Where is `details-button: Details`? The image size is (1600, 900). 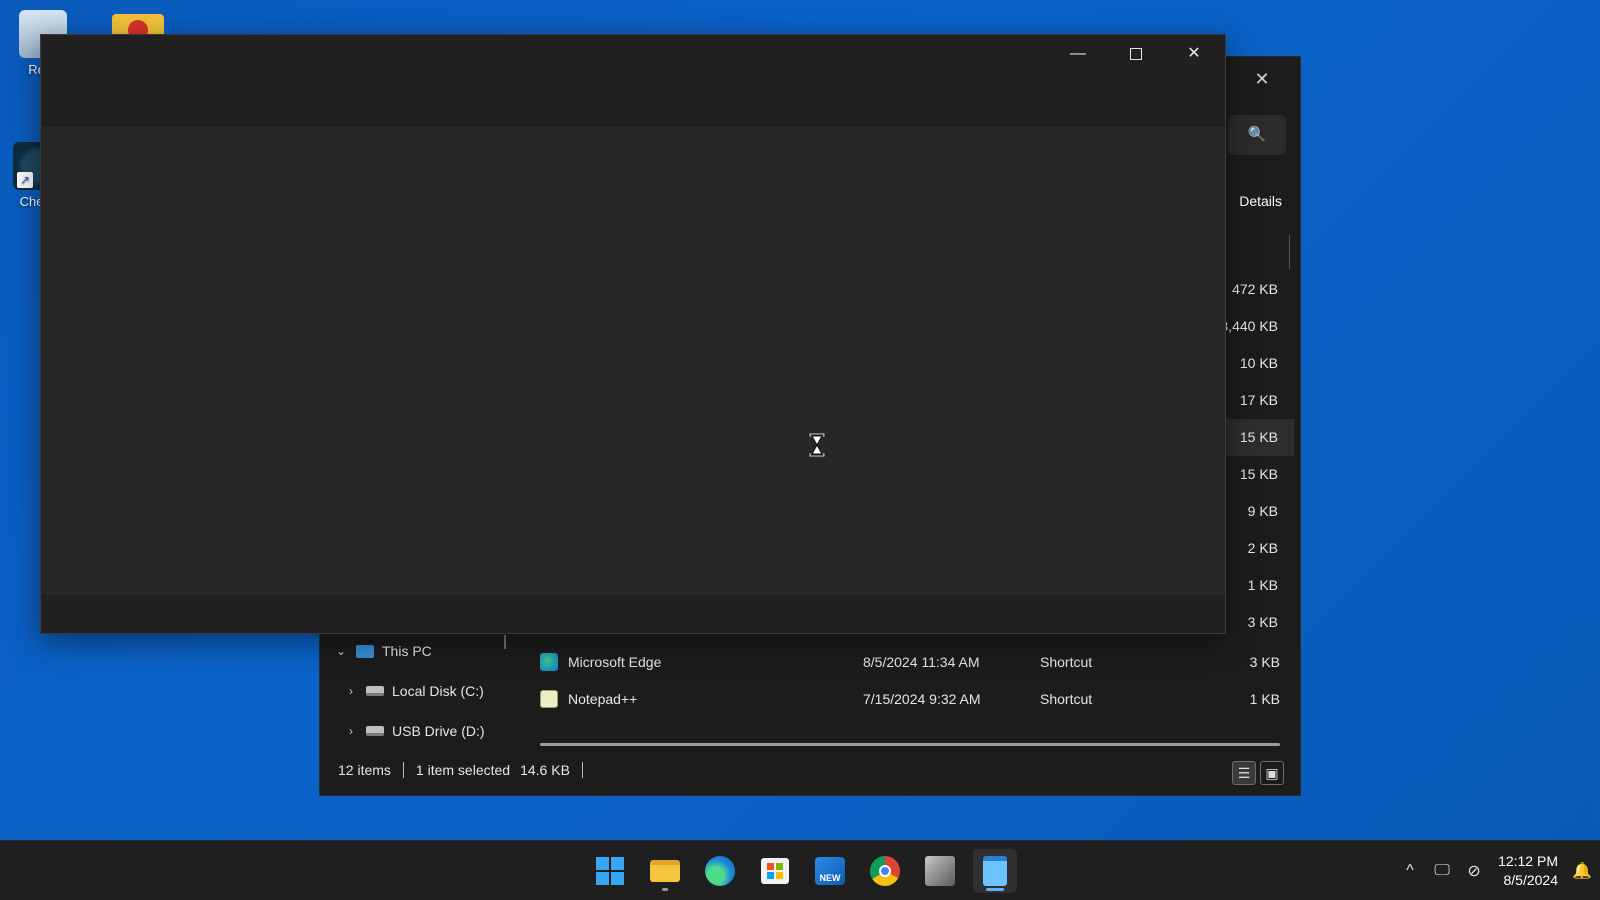
details-button: Details is located at coordinates (1260, 201).